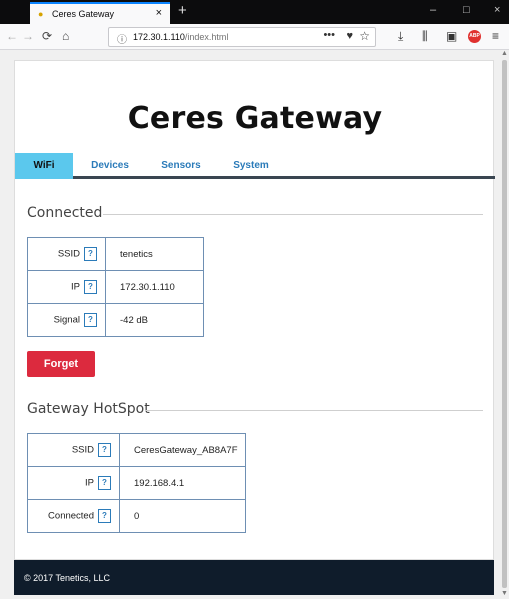 The height and width of the screenshot is (599, 509). What do you see at coordinates (504, 53) in the screenshot?
I see `scroll-up-icon: ▲` at bounding box center [504, 53].